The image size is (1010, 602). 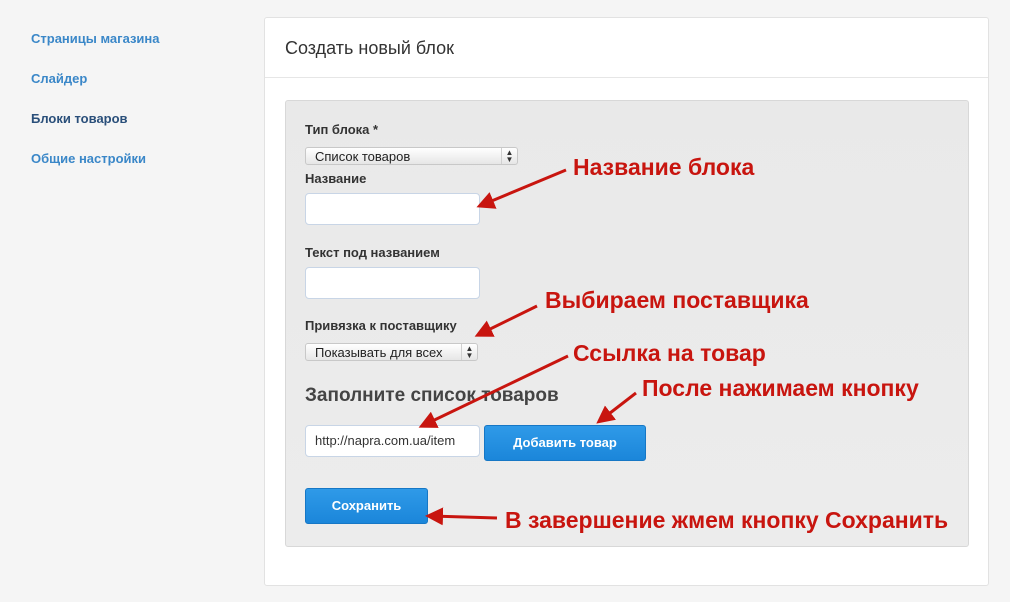 I want to click on sidebar-item-store-pages: Страницы магазина, so click(x=95, y=39).